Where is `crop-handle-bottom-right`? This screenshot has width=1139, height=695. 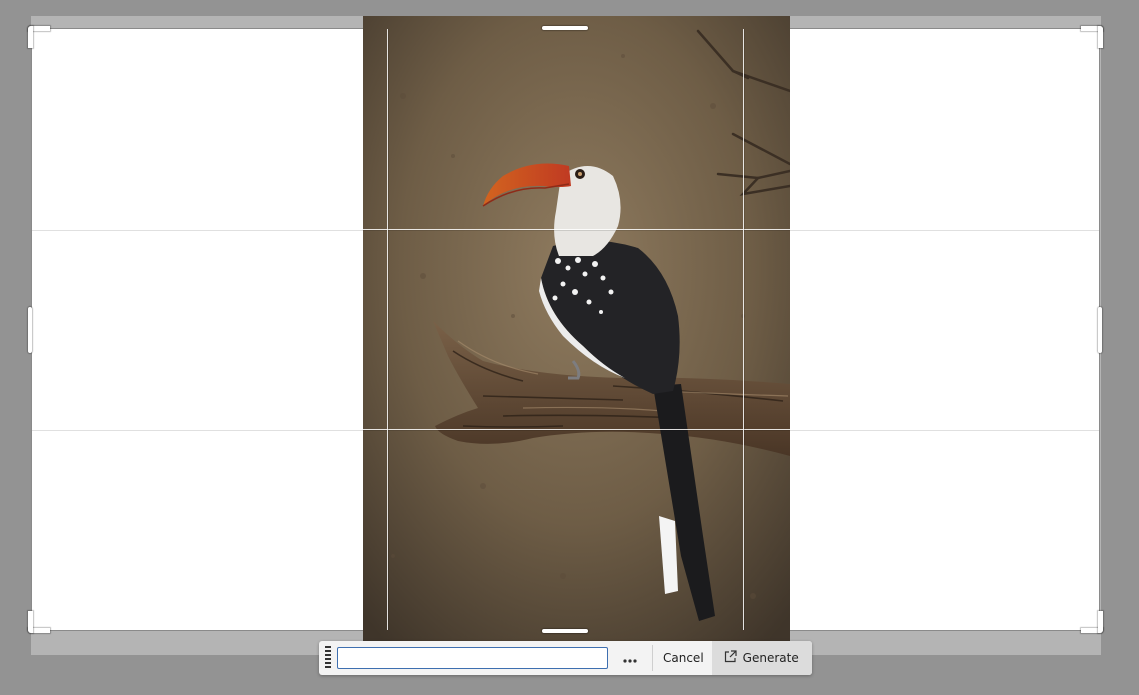 crop-handle-bottom-right is located at coordinates (1092, 622).